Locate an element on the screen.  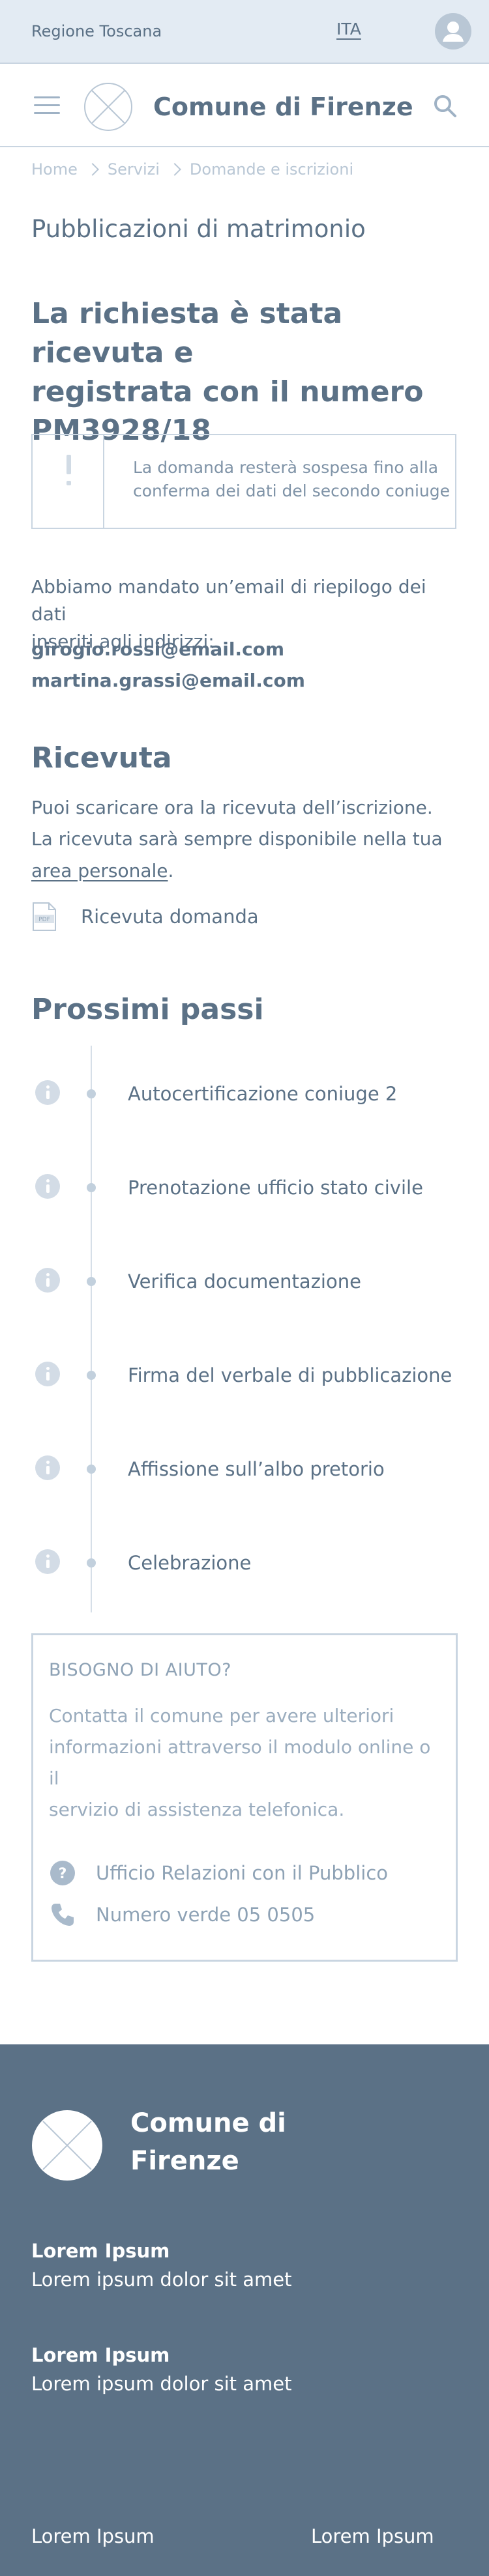
language-selector: ITA is located at coordinates (349, 29).